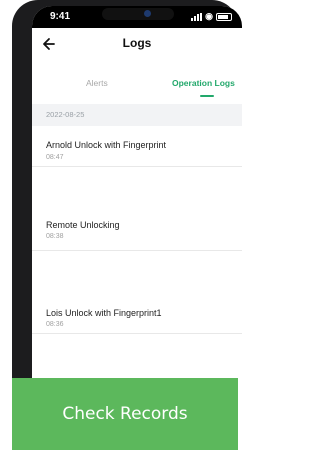 The image size is (320, 450). I want to click on wifi-icon: ◉, so click(209, 16).